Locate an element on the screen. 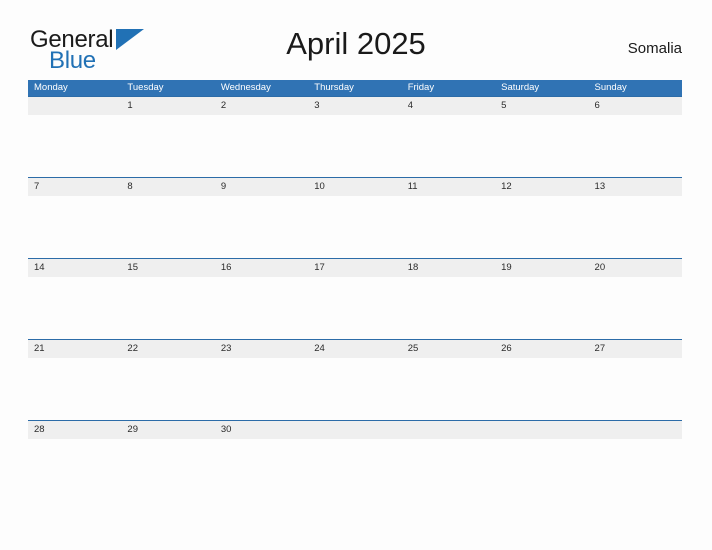 The width and height of the screenshot is (712, 550). day-number: 6 is located at coordinates (635, 106).